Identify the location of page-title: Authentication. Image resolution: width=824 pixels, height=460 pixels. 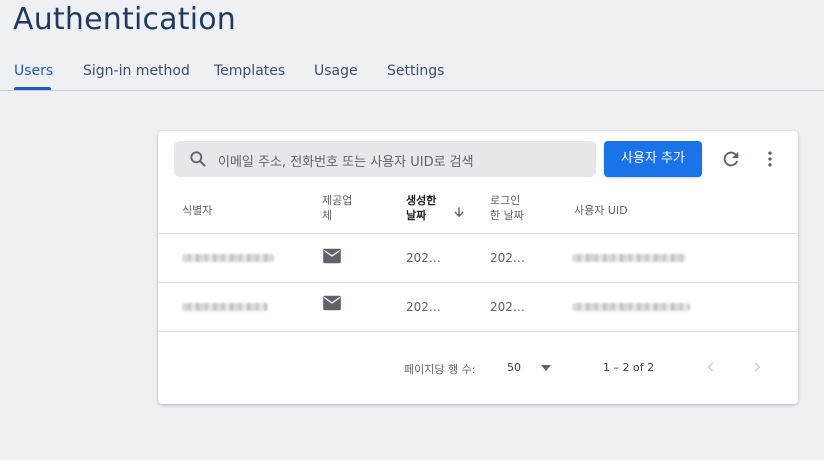
(125, 19).